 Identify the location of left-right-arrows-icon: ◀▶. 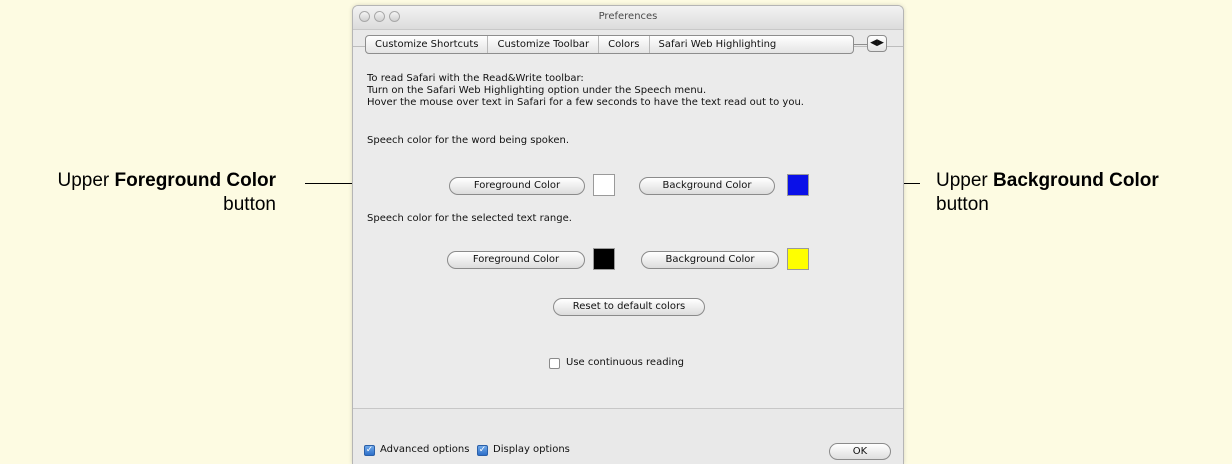
(877, 43).